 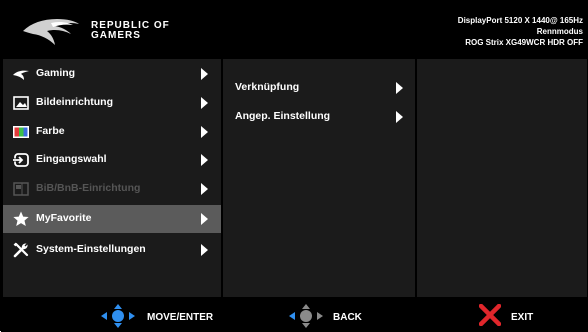 What do you see at coordinates (490, 315) in the screenshot?
I see `close-icon` at bounding box center [490, 315].